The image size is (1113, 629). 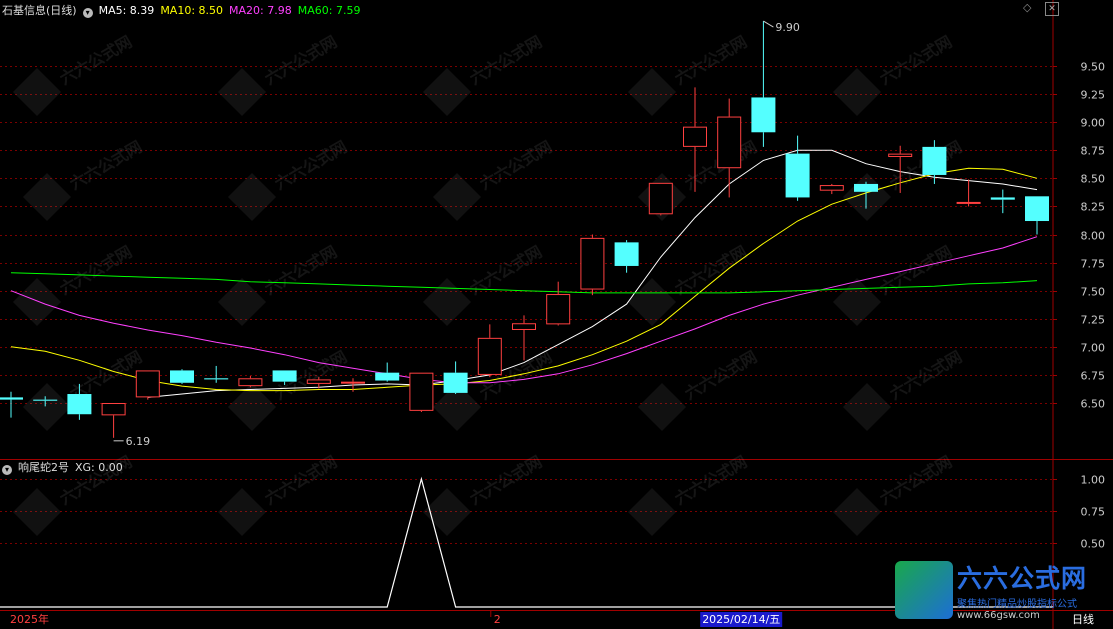 What do you see at coordinates (1093, 207) in the screenshot?
I see `price-tick-label: 8.25` at bounding box center [1093, 207].